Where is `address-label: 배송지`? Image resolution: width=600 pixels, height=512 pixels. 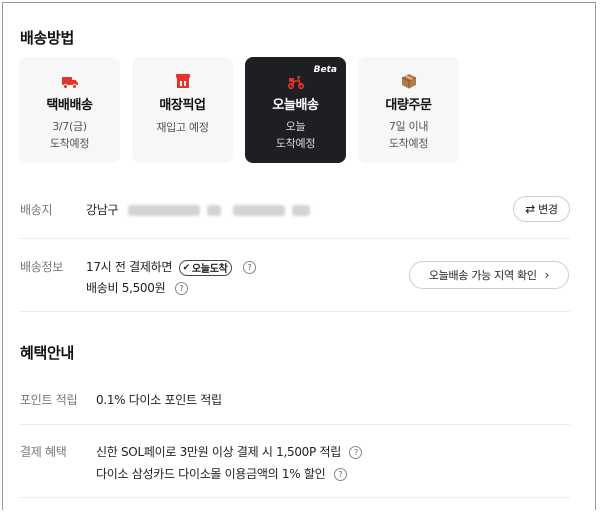
address-label: 배송지 is located at coordinates (36, 210).